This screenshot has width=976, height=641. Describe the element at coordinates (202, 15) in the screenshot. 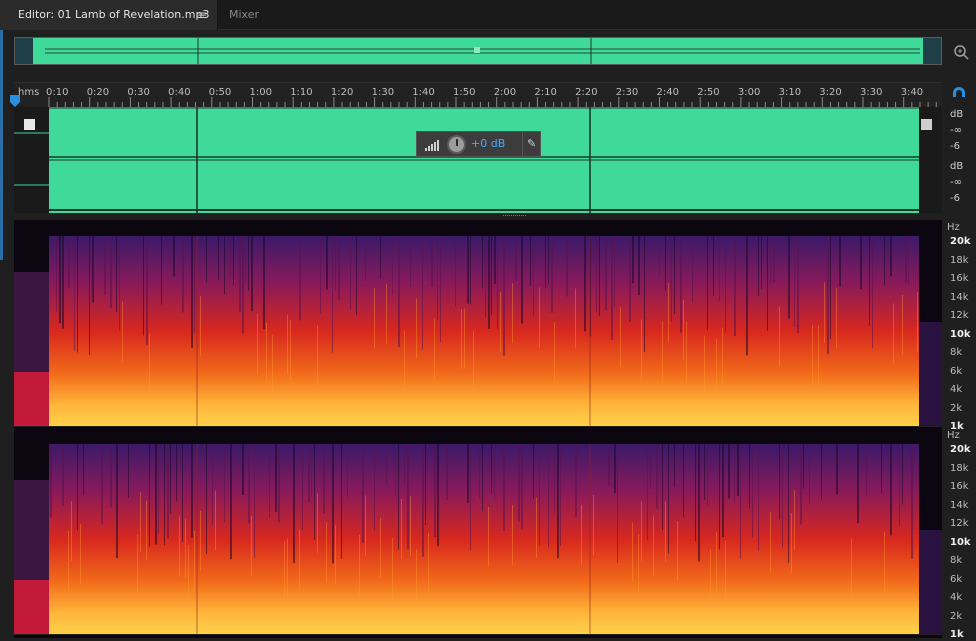

I see `hamburger-icon: ≡` at that location.